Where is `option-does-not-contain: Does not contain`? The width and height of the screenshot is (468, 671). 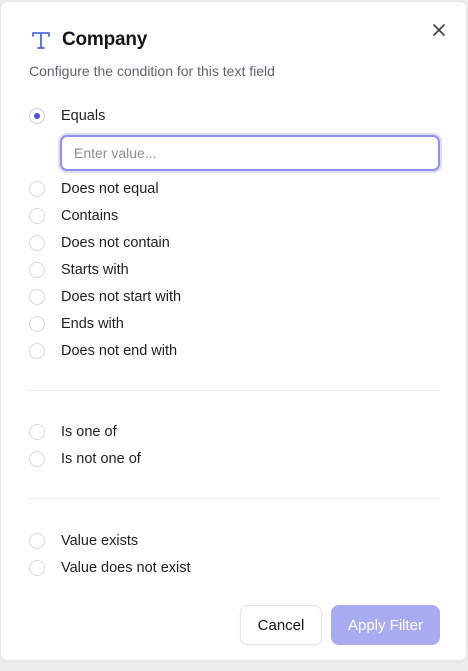
option-does-not-contain: Does not contain is located at coordinates (105, 242).